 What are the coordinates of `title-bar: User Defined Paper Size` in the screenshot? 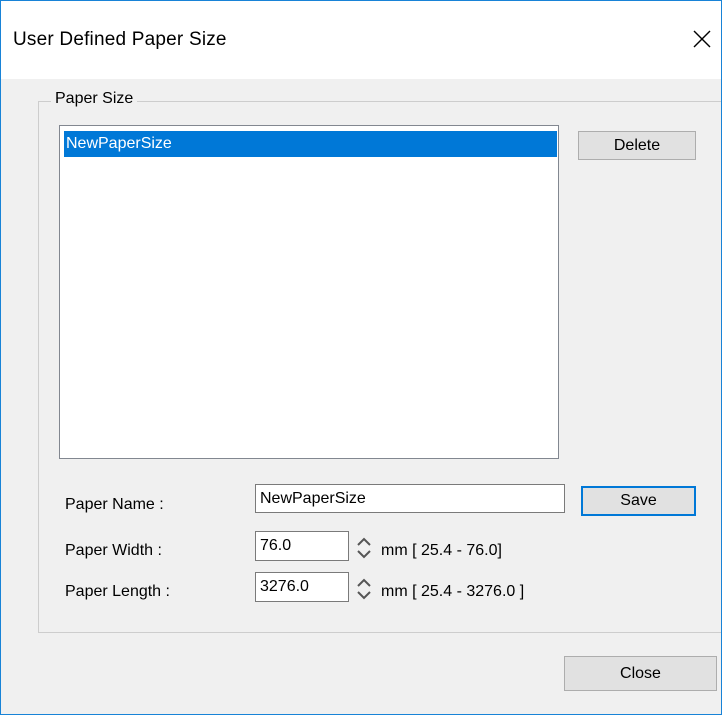 It's located at (361, 40).